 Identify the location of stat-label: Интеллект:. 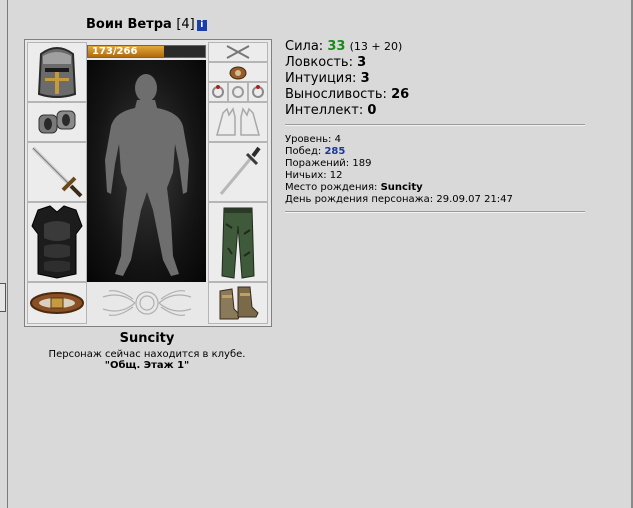
(324, 110).